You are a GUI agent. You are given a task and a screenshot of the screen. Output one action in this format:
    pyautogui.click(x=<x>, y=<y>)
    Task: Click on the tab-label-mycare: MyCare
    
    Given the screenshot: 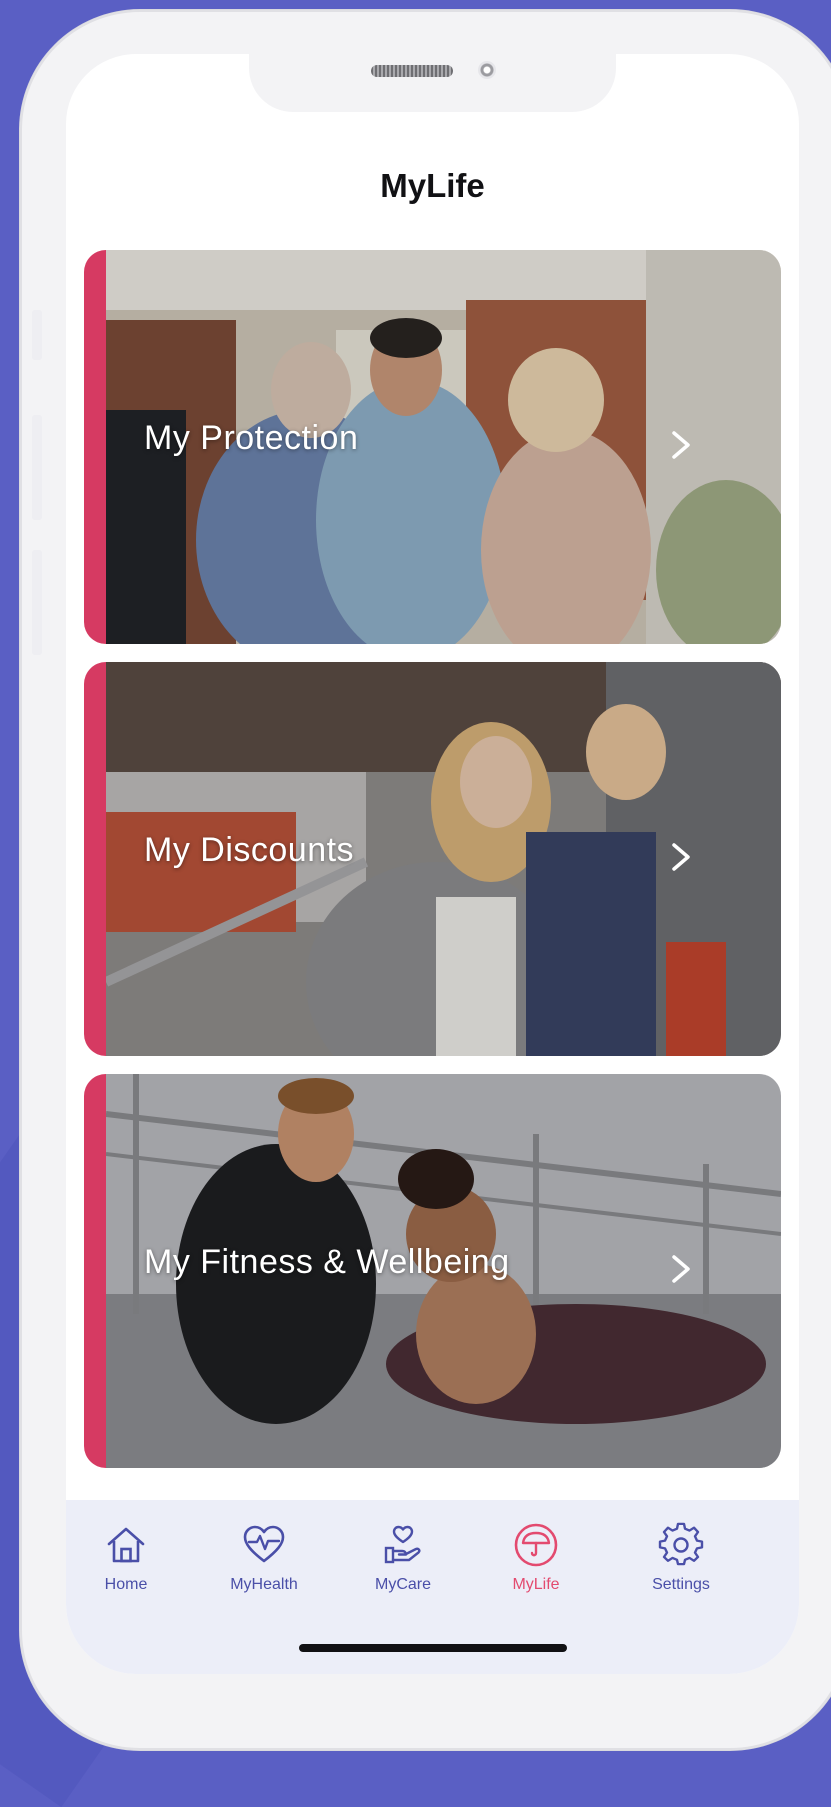 What is the action you would take?
    pyautogui.click(x=402, y=1584)
    